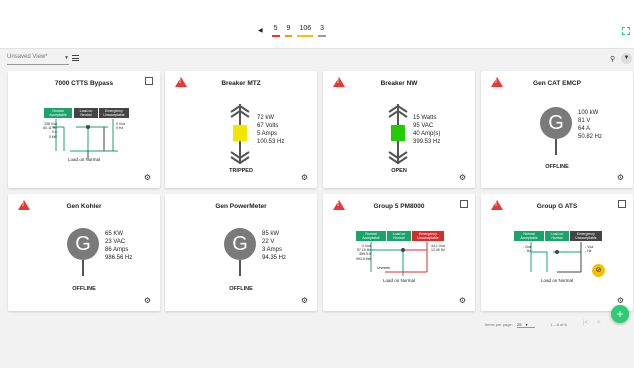  I want to click on reading-current: 5 Amps, so click(267, 134).